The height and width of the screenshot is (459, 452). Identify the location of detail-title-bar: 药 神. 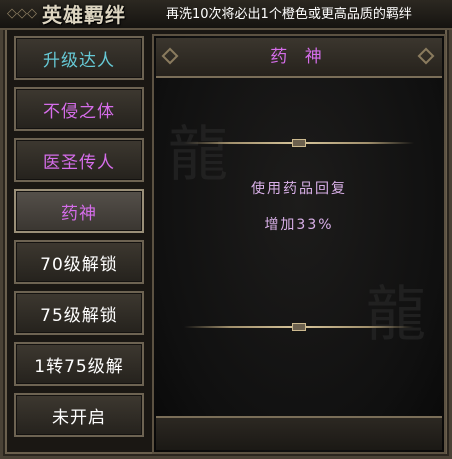
(299, 58).